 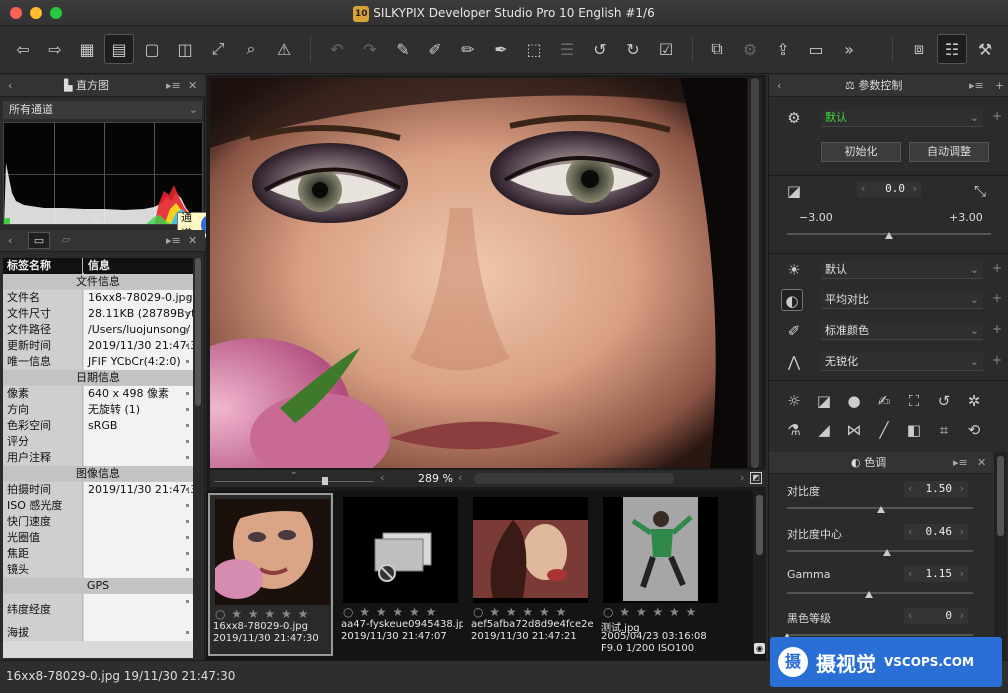 I want to click on brush-icon: ╱, so click(x=884, y=430).